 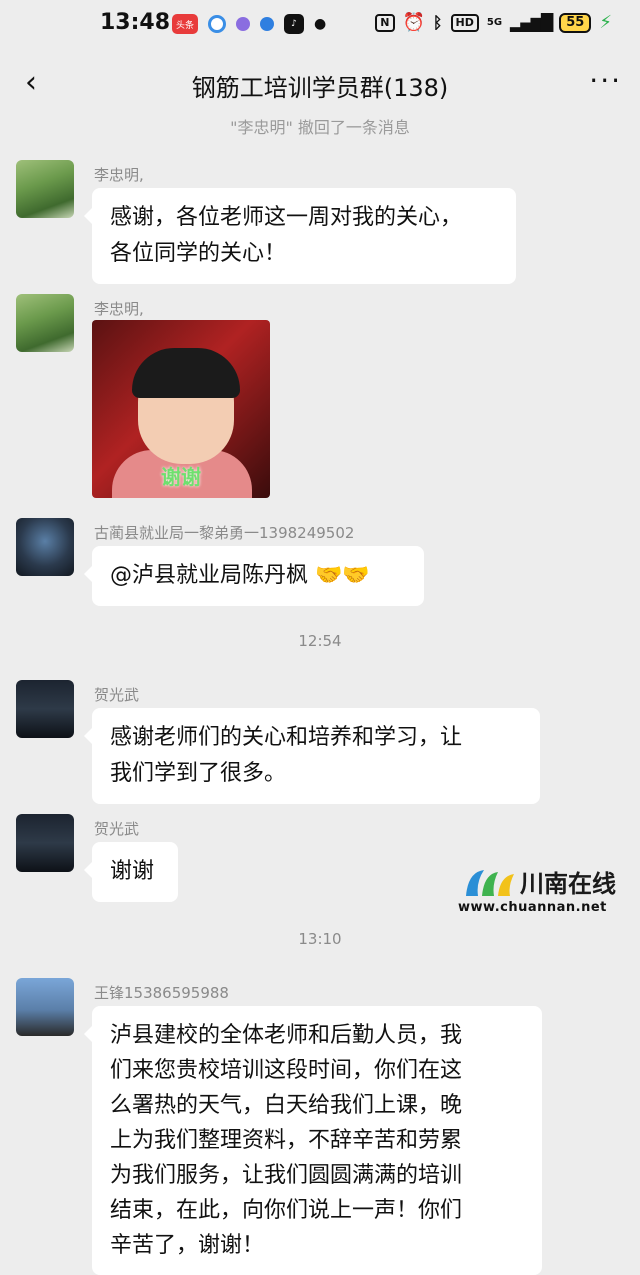 I want to click on status-bar: 13:48 头条 ♪ ● N ⏰ ᛒ HD 5G ▂▄▆█ 55 ⚡, so click(x=320, y=24).